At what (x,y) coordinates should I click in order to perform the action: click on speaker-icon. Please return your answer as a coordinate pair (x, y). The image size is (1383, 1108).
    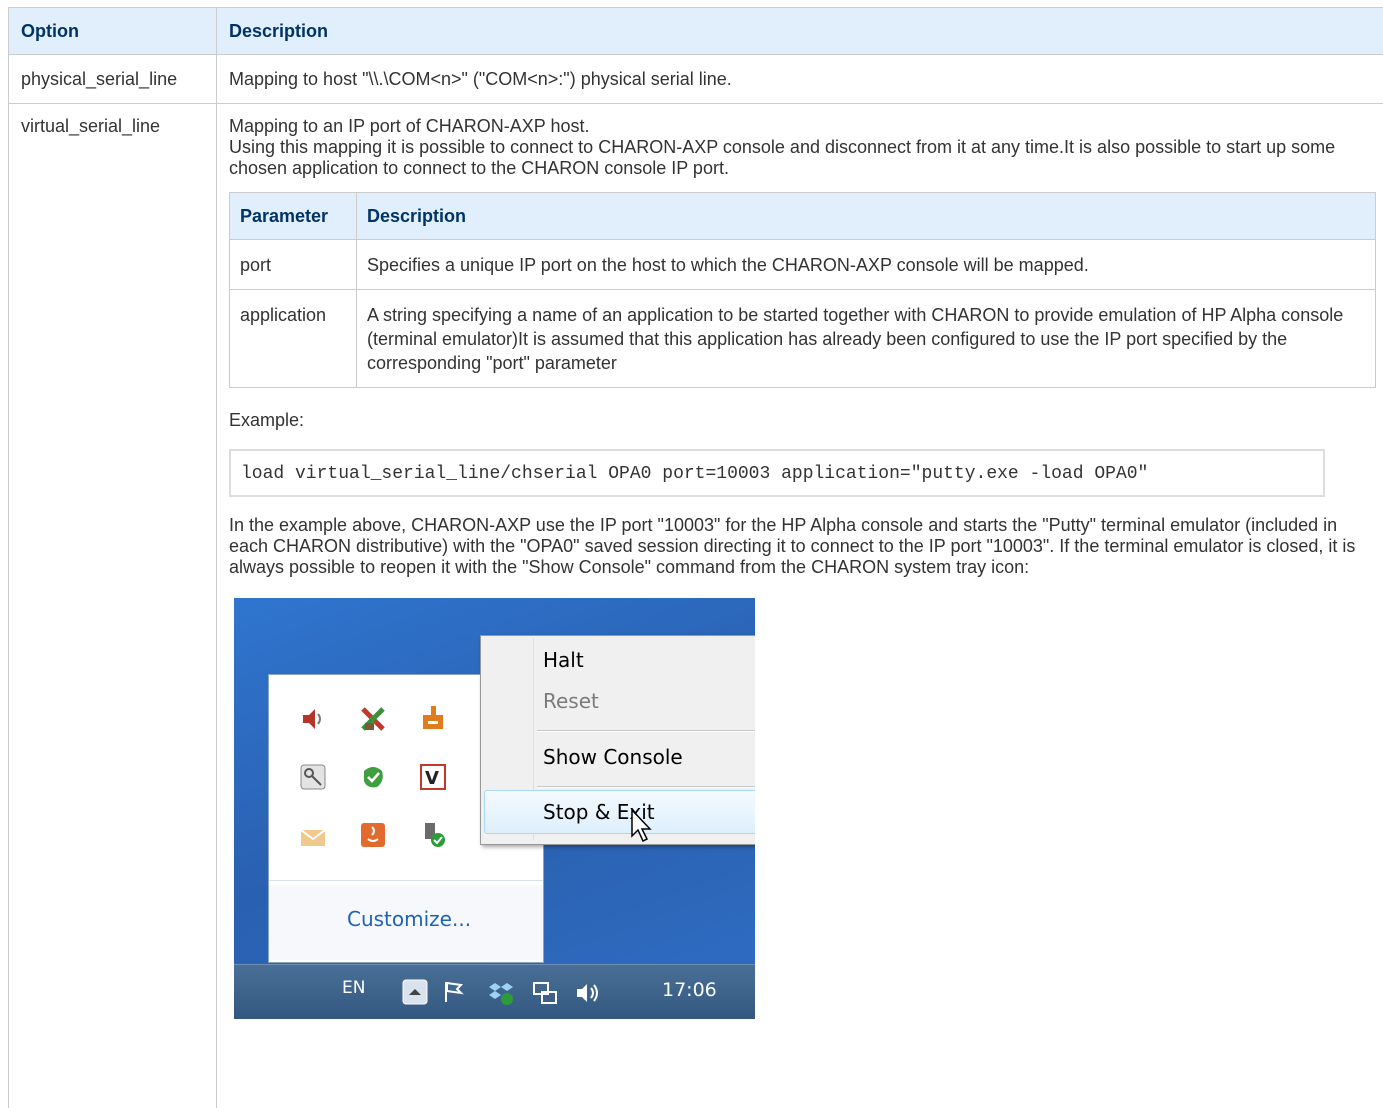
    Looking at the image, I should click on (313, 719).